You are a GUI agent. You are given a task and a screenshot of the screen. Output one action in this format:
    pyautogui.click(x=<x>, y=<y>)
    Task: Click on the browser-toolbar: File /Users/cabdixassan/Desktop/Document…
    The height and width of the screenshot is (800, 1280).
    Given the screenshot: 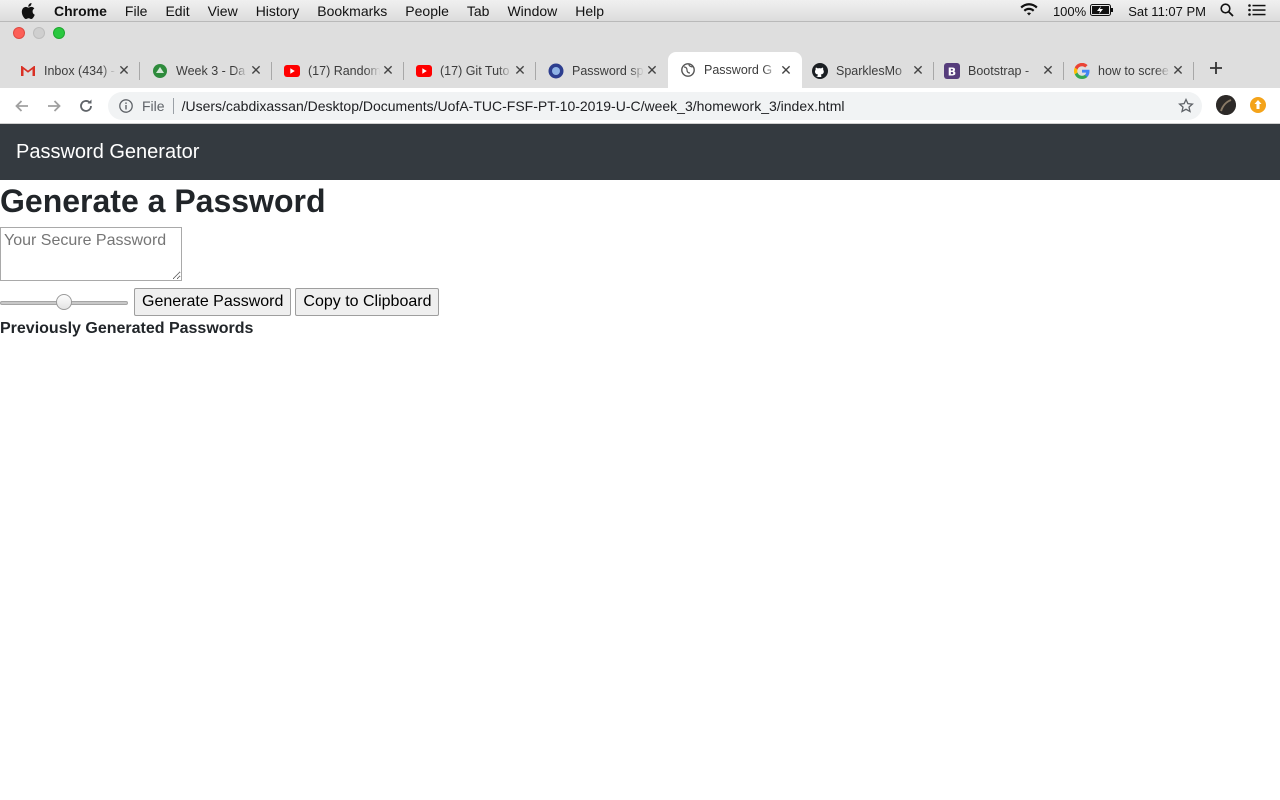 What is the action you would take?
    pyautogui.click(x=640, y=106)
    